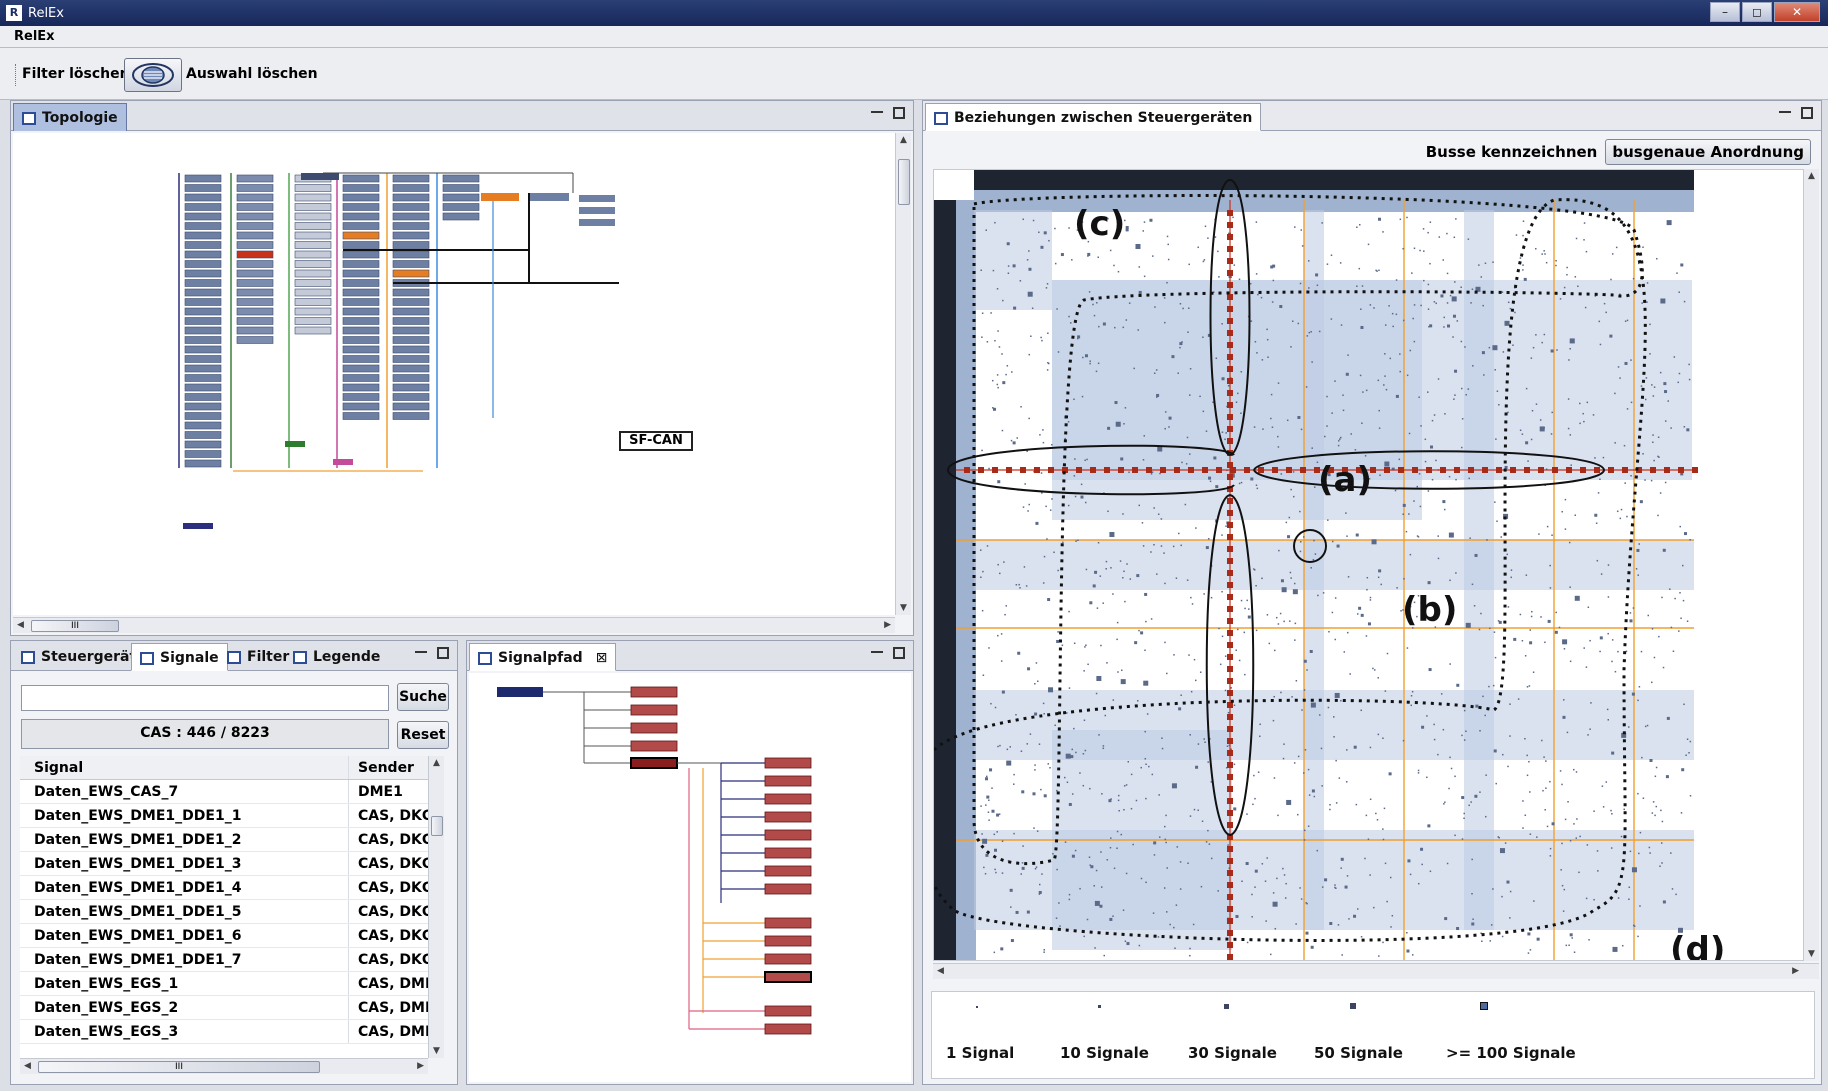  I want to click on close-button: ✕, so click(1797, 12).